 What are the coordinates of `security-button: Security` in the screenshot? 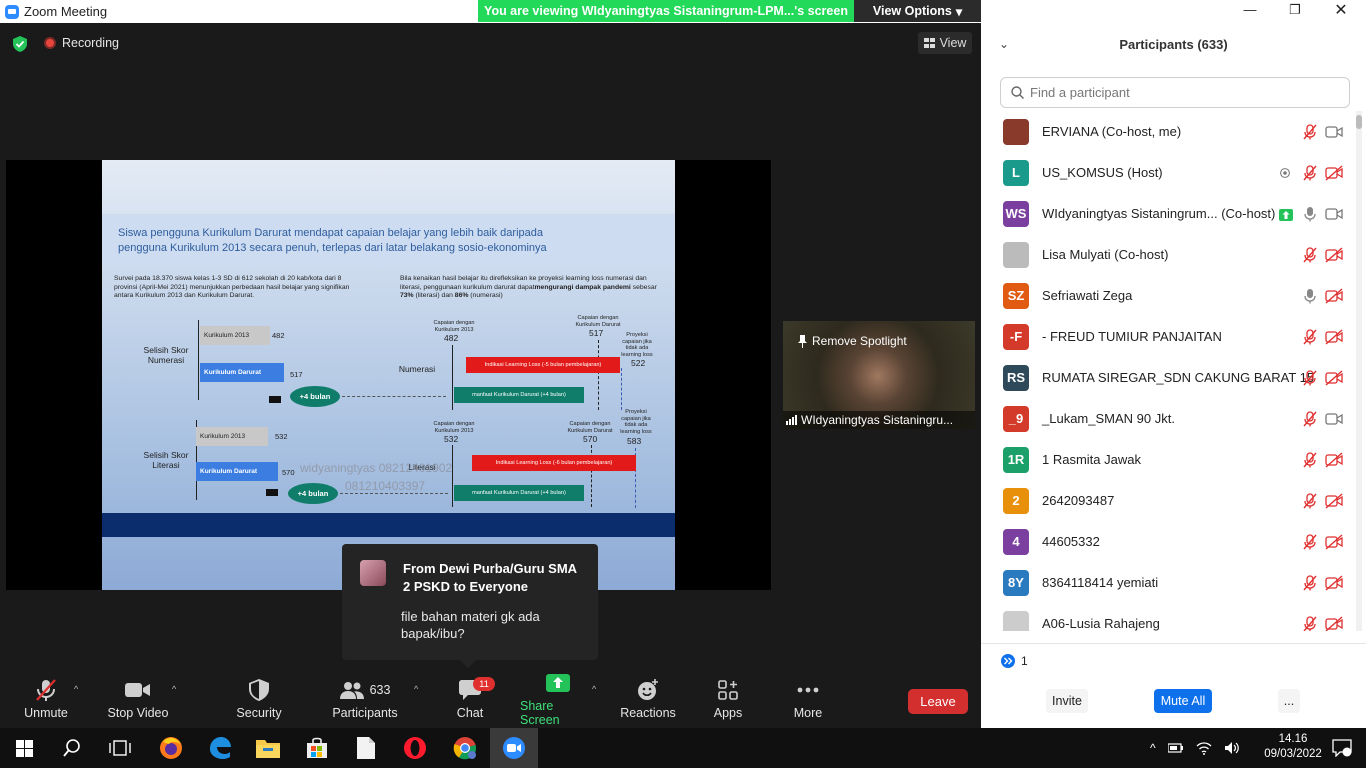 It's located at (259, 698).